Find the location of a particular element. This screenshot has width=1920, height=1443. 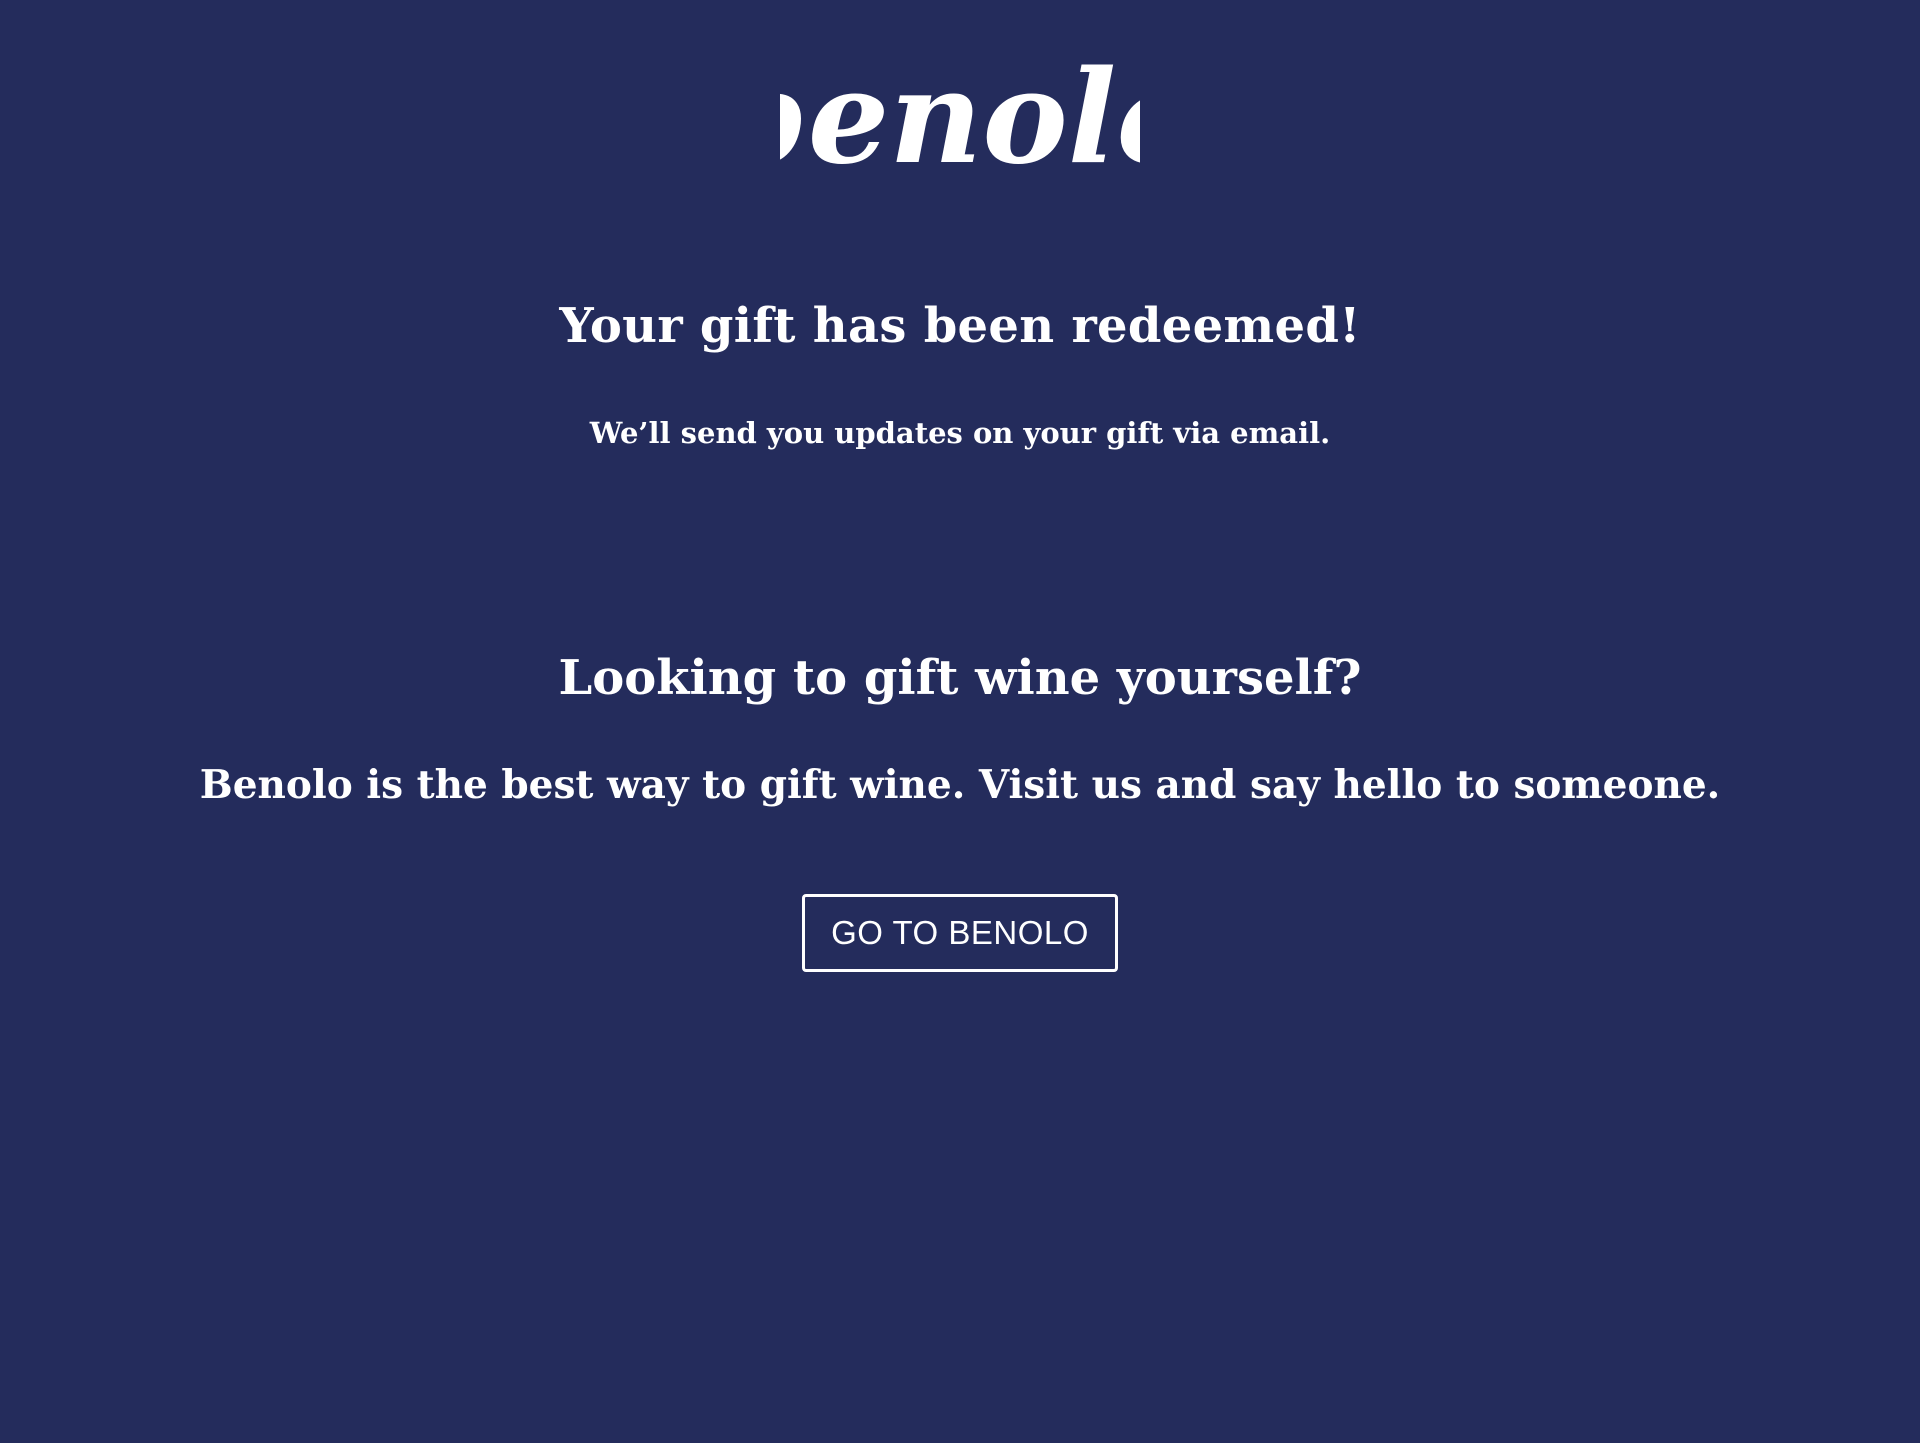

logo-wordmark: benolo is located at coordinates (960, 111).